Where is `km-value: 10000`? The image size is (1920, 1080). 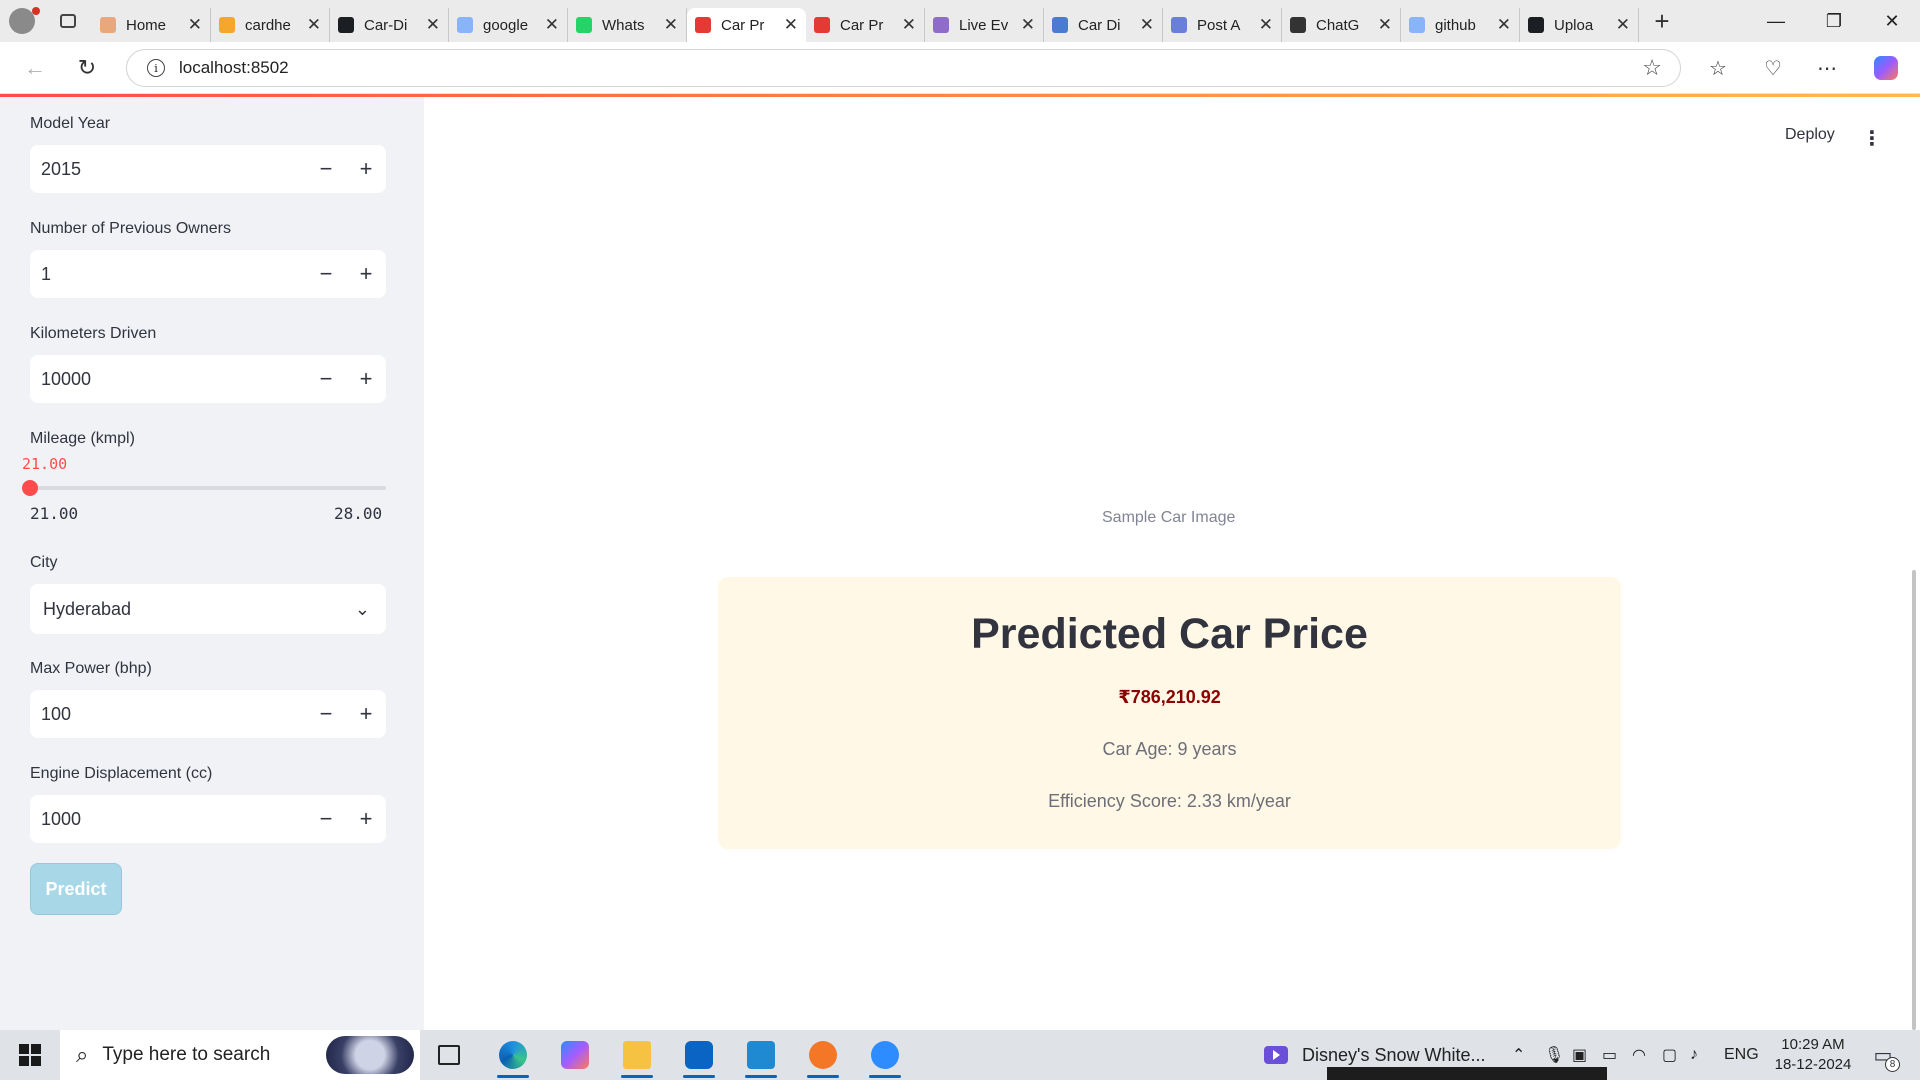 km-value: 10000 is located at coordinates (168, 379).